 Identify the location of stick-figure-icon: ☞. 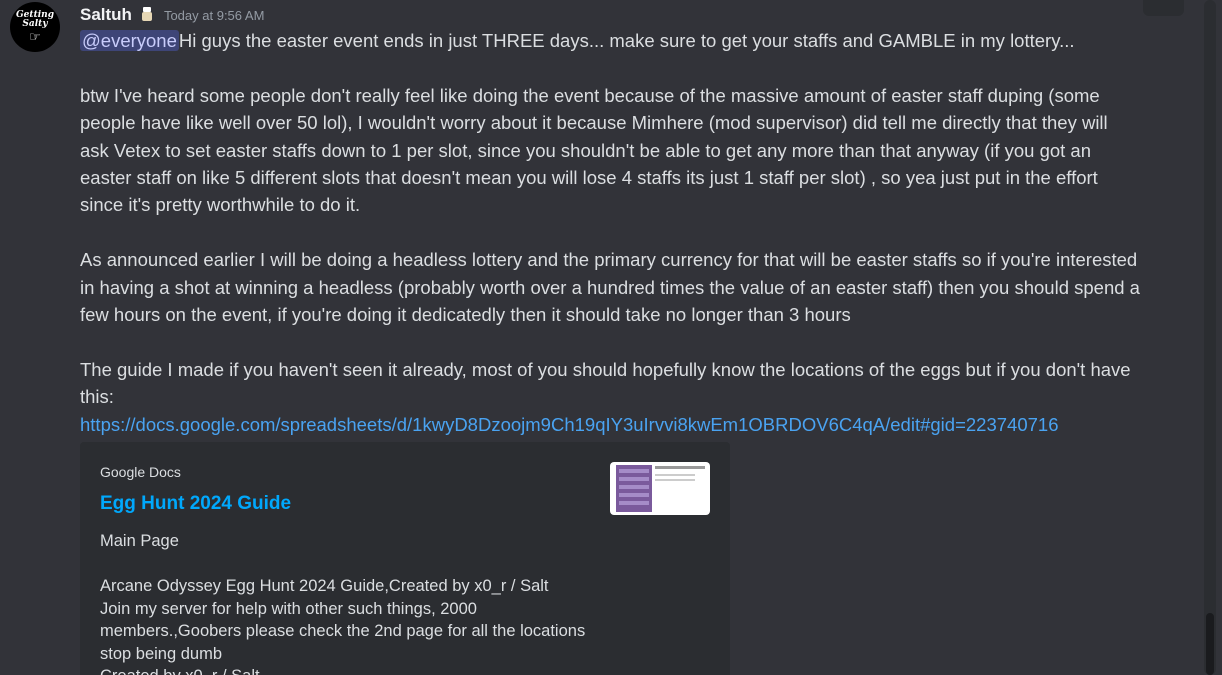
(35, 36).